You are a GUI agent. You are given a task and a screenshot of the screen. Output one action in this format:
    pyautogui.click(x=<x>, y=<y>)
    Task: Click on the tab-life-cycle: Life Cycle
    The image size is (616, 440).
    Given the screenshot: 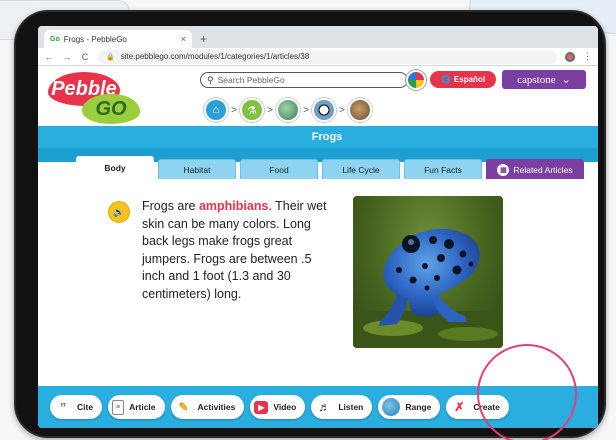 What is the action you would take?
    pyautogui.click(x=361, y=169)
    